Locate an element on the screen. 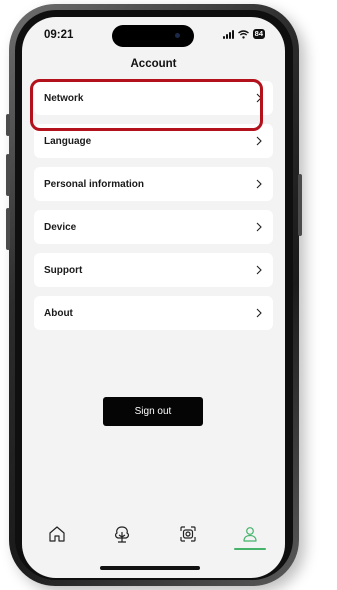 This screenshot has width=337, height=590. menu-item-label: Device is located at coordinates (60, 227).